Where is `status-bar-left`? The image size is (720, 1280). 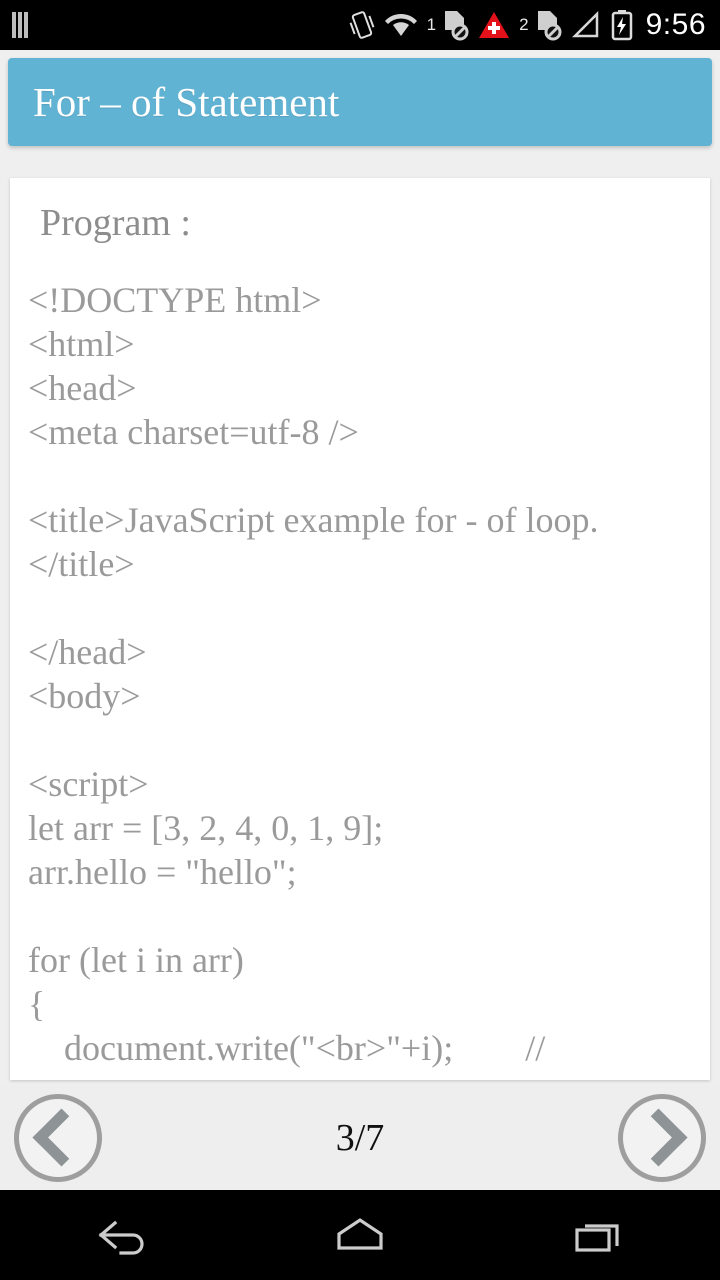
status-bar-left is located at coordinates (23, 25).